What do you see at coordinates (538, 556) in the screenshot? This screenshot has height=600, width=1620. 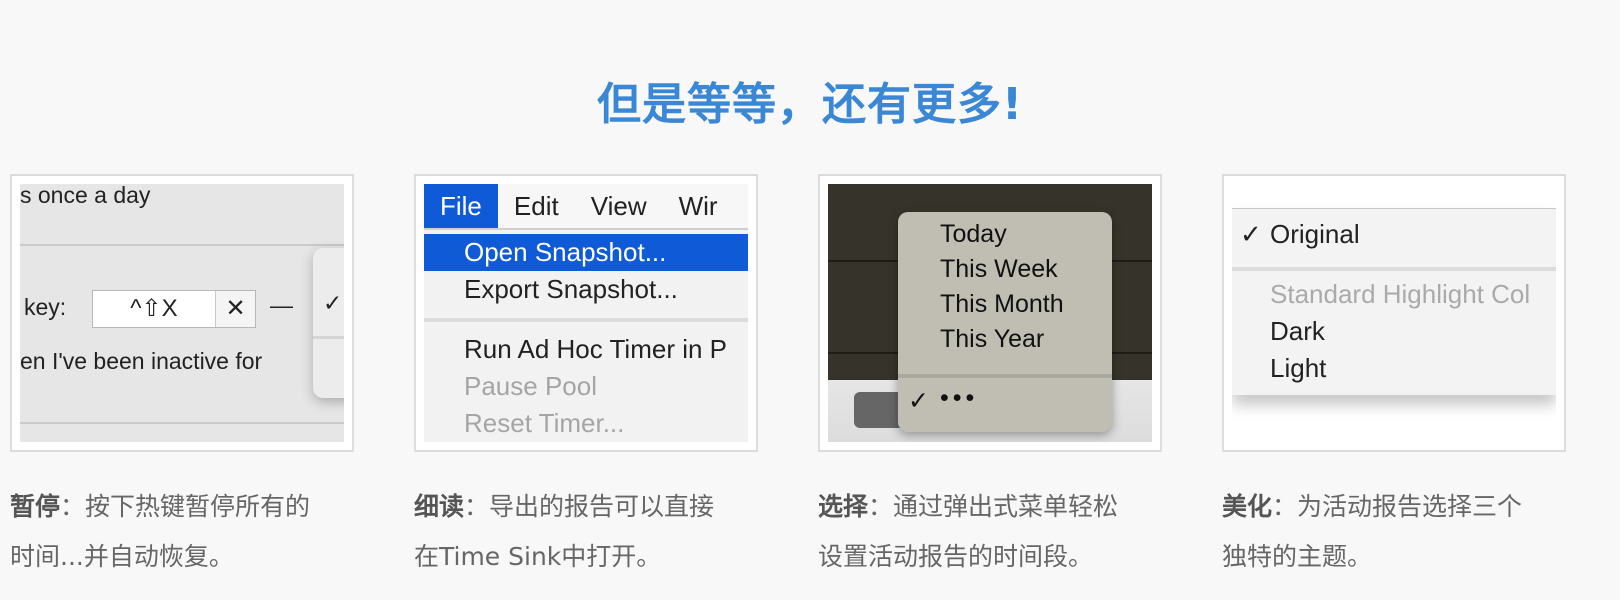 I see `feature-desc: 在Time Sink中打开。` at bounding box center [538, 556].